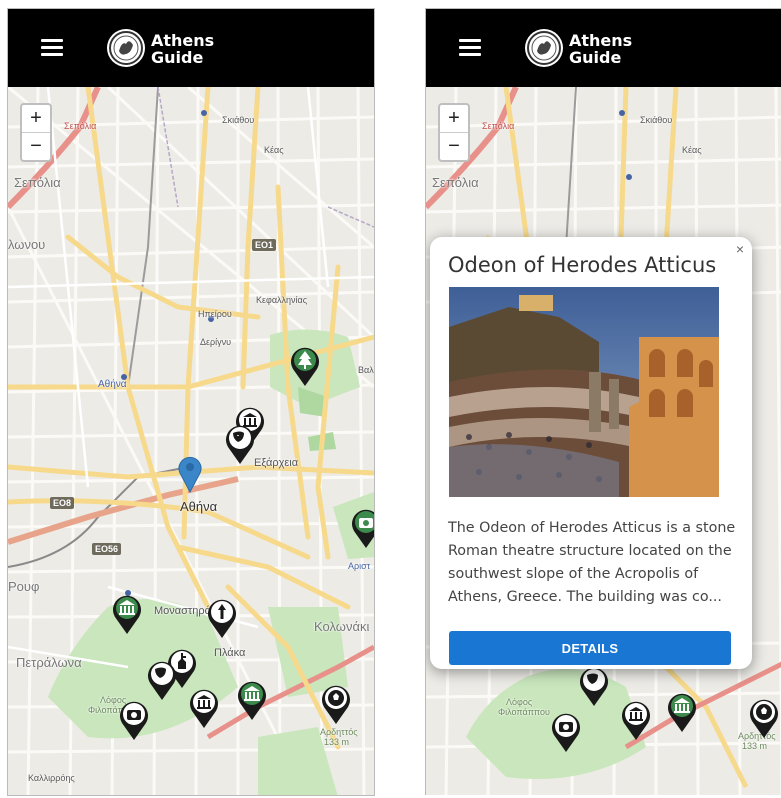 The image size is (781, 798). Describe the element at coordinates (216, 342) in the screenshot. I see `map-label-derigny: Δερίγνυ` at that location.